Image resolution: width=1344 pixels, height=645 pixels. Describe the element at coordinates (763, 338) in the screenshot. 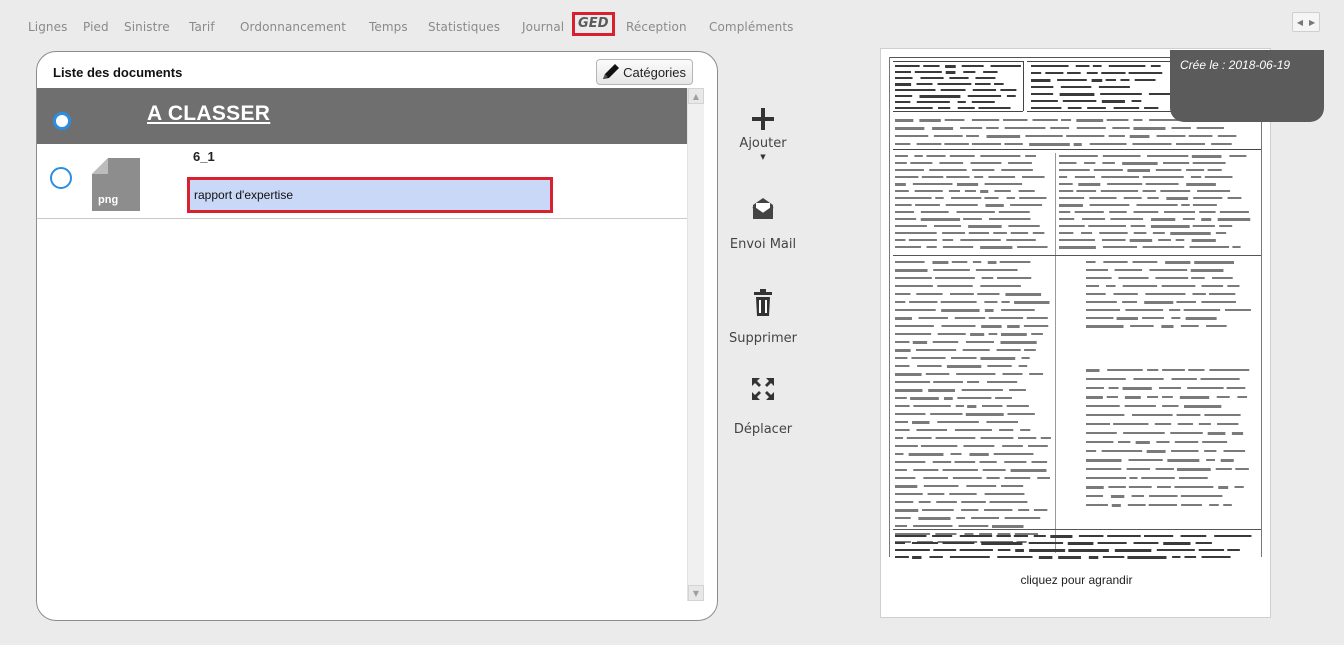

I see `delete-label: Supprimer` at that location.